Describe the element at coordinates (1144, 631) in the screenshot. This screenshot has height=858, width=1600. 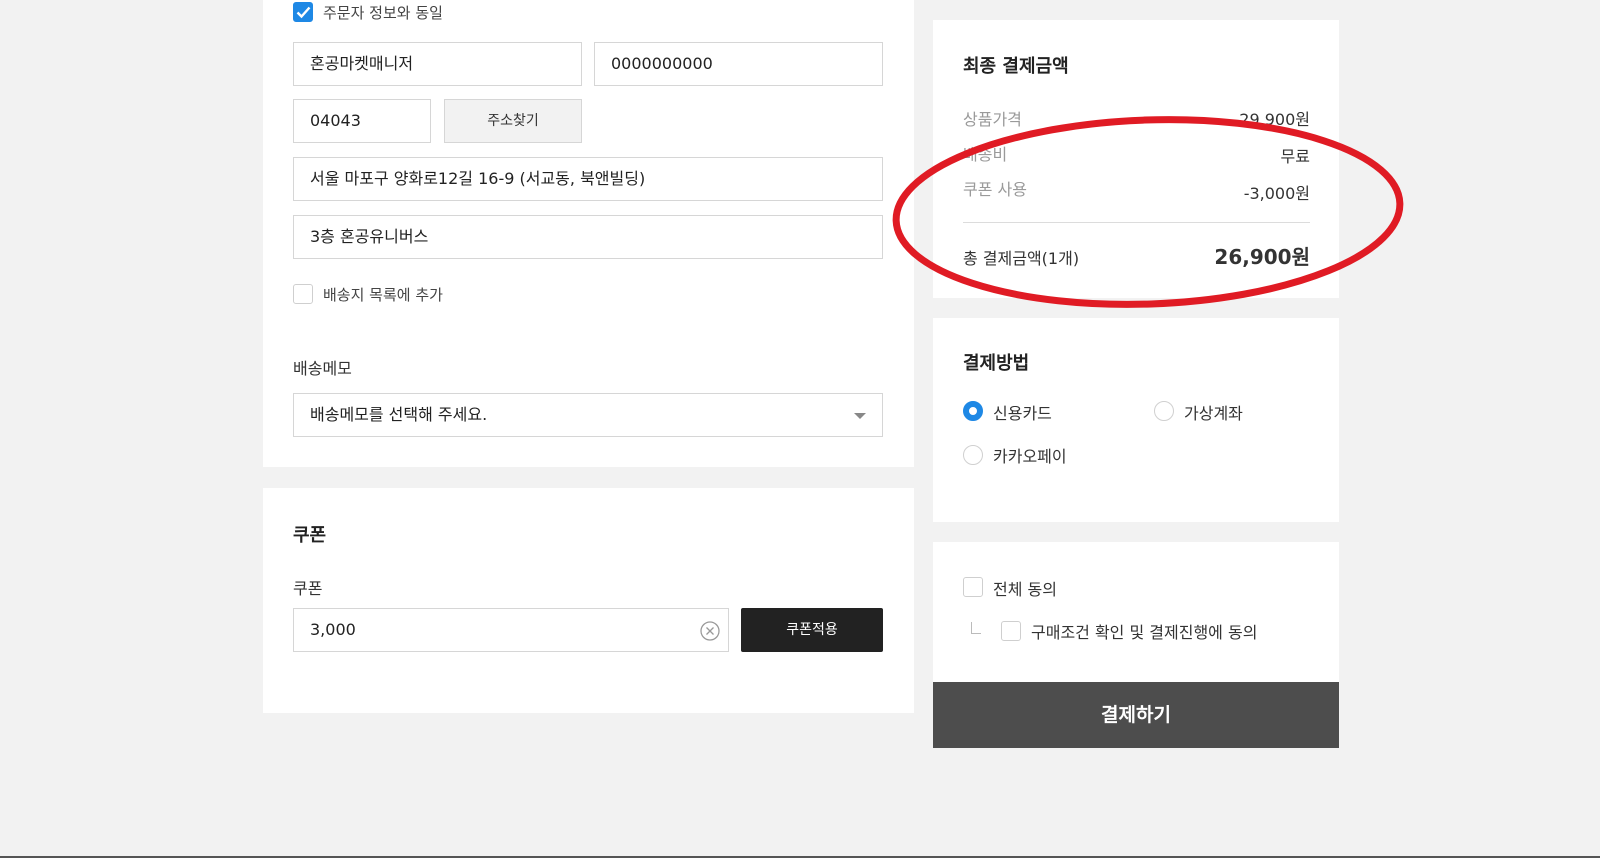
I see `agree-purchase-label: 구매조건 확인 및 결제진행에 동의` at that location.